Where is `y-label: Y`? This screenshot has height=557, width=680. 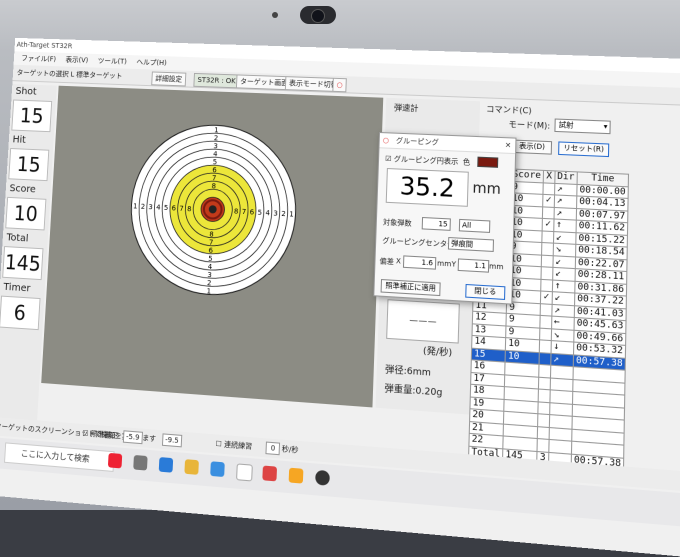 y-label: Y is located at coordinates (454, 264).